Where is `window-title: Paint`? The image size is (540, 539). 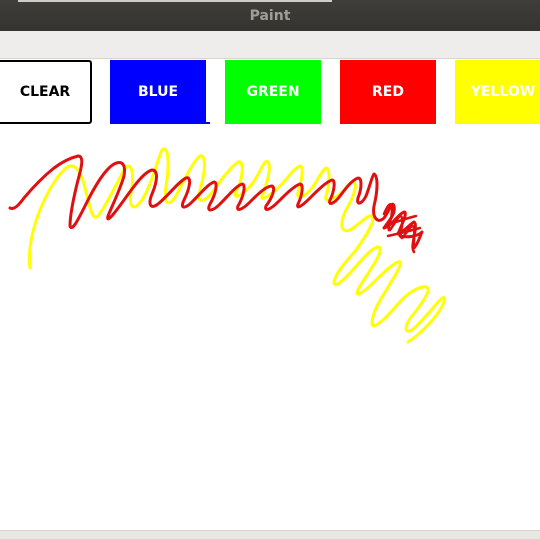 window-title: Paint is located at coordinates (270, 16).